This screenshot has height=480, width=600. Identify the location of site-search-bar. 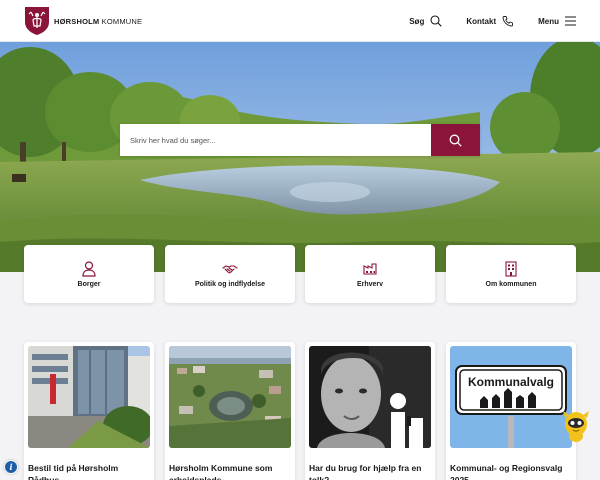
(300, 140).